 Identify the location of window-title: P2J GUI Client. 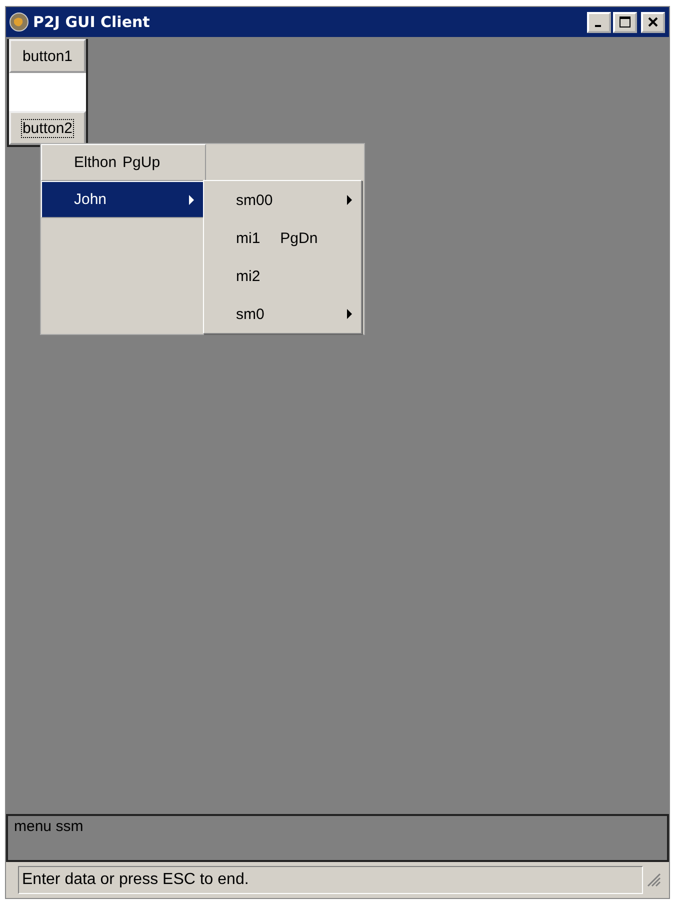
(92, 22).